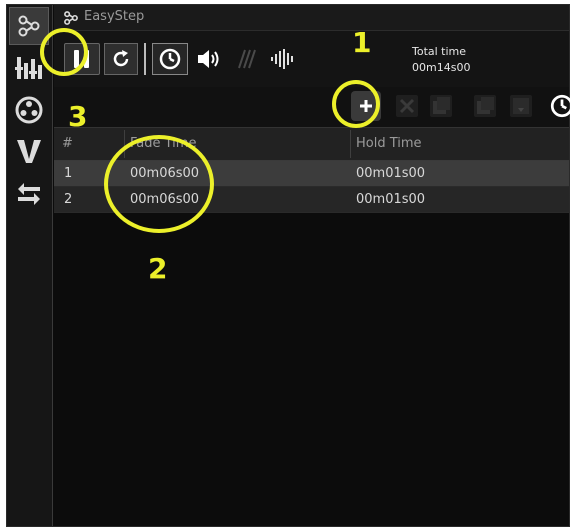  I want to click on highlight-ring-pause, so click(64, 52).